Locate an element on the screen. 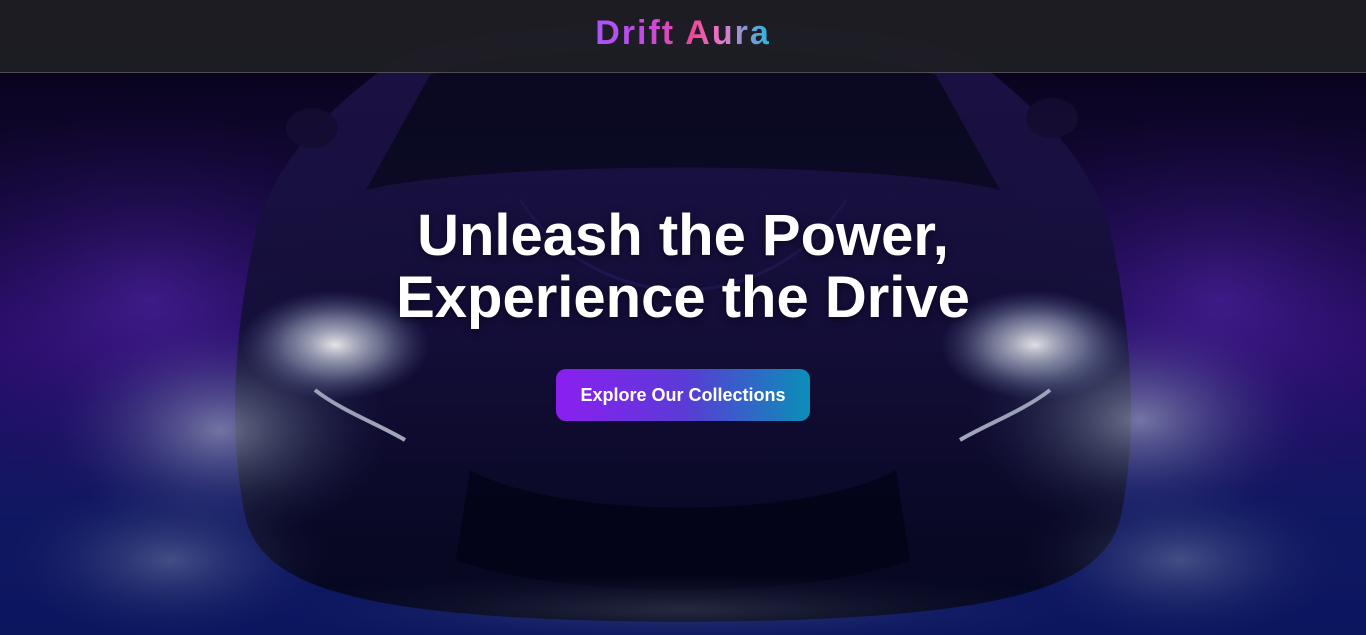  brand-logo: Drift Aura is located at coordinates (683, 33).